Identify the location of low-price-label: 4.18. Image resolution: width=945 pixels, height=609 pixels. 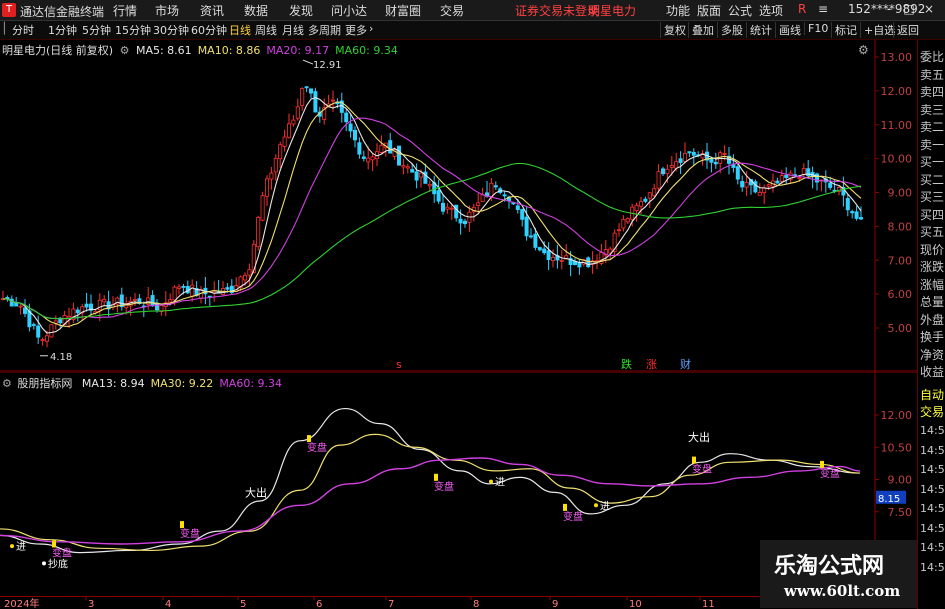
(61, 357).